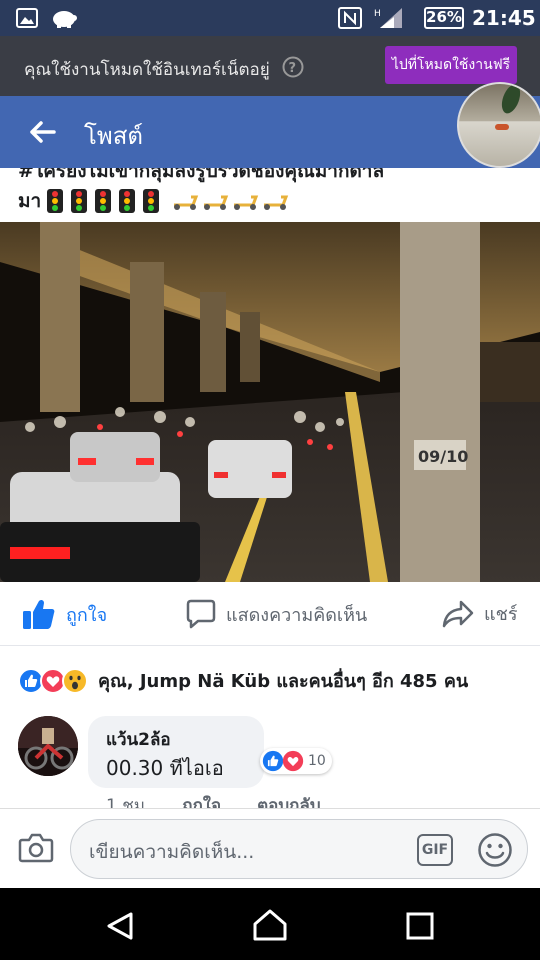 The width and height of the screenshot is (540, 960). Describe the element at coordinates (511, 100) in the screenshot. I see `leaf-shape` at that location.